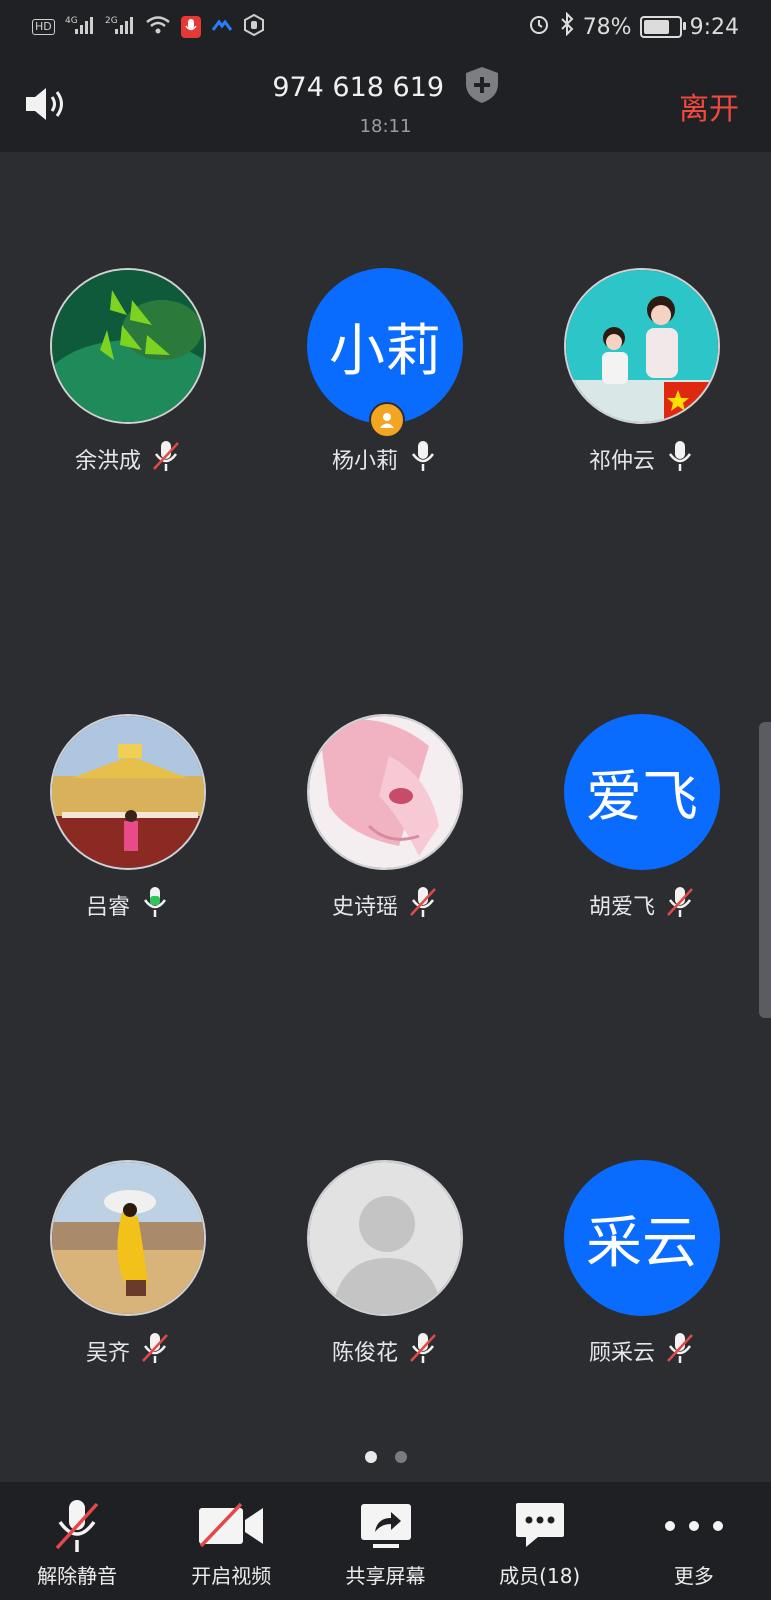  Describe the element at coordinates (80, 27) in the screenshot. I see `signal-4g-icon: 4G` at that location.